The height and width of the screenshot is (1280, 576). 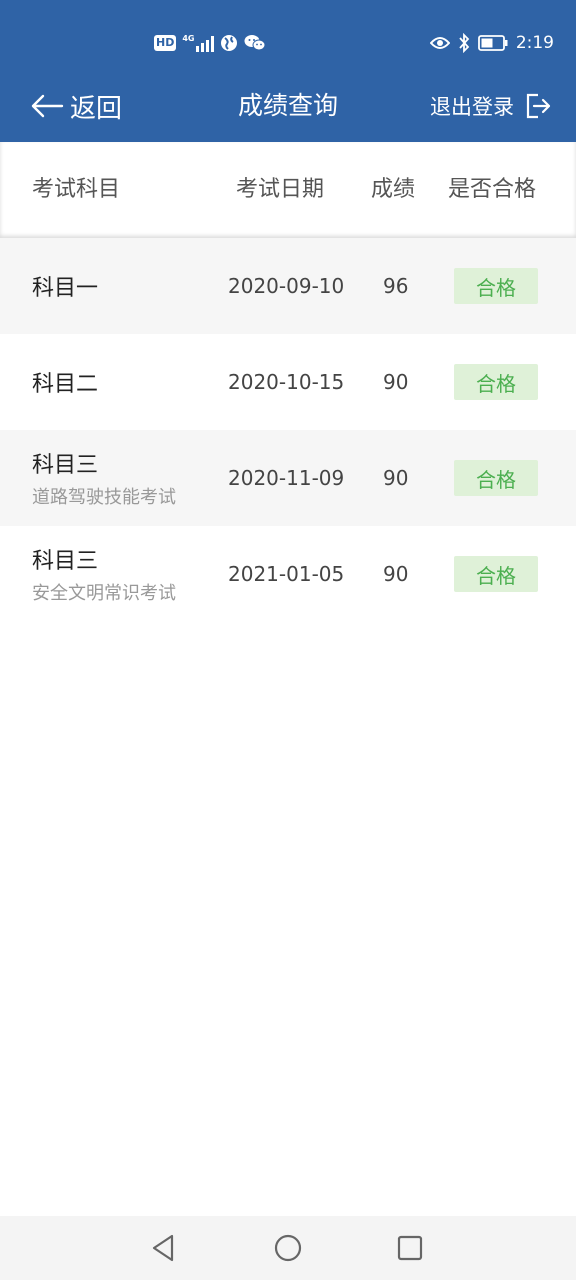 What do you see at coordinates (198, 43) in the screenshot?
I see `signal-icon: 4G` at bounding box center [198, 43].